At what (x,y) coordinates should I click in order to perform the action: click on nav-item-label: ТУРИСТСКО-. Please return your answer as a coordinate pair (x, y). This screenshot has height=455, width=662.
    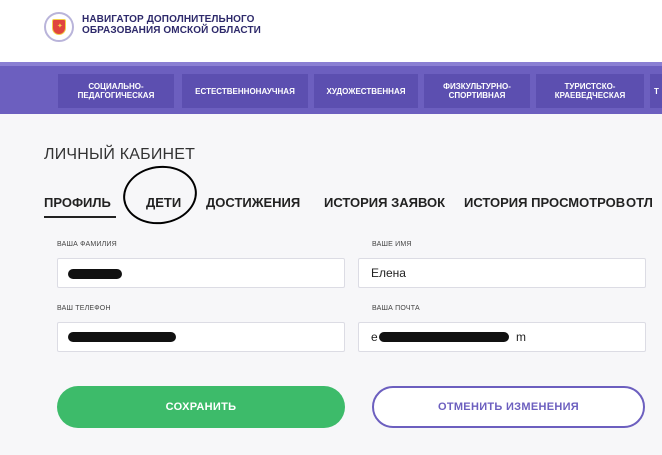
    Looking at the image, I should click on (590, 86).